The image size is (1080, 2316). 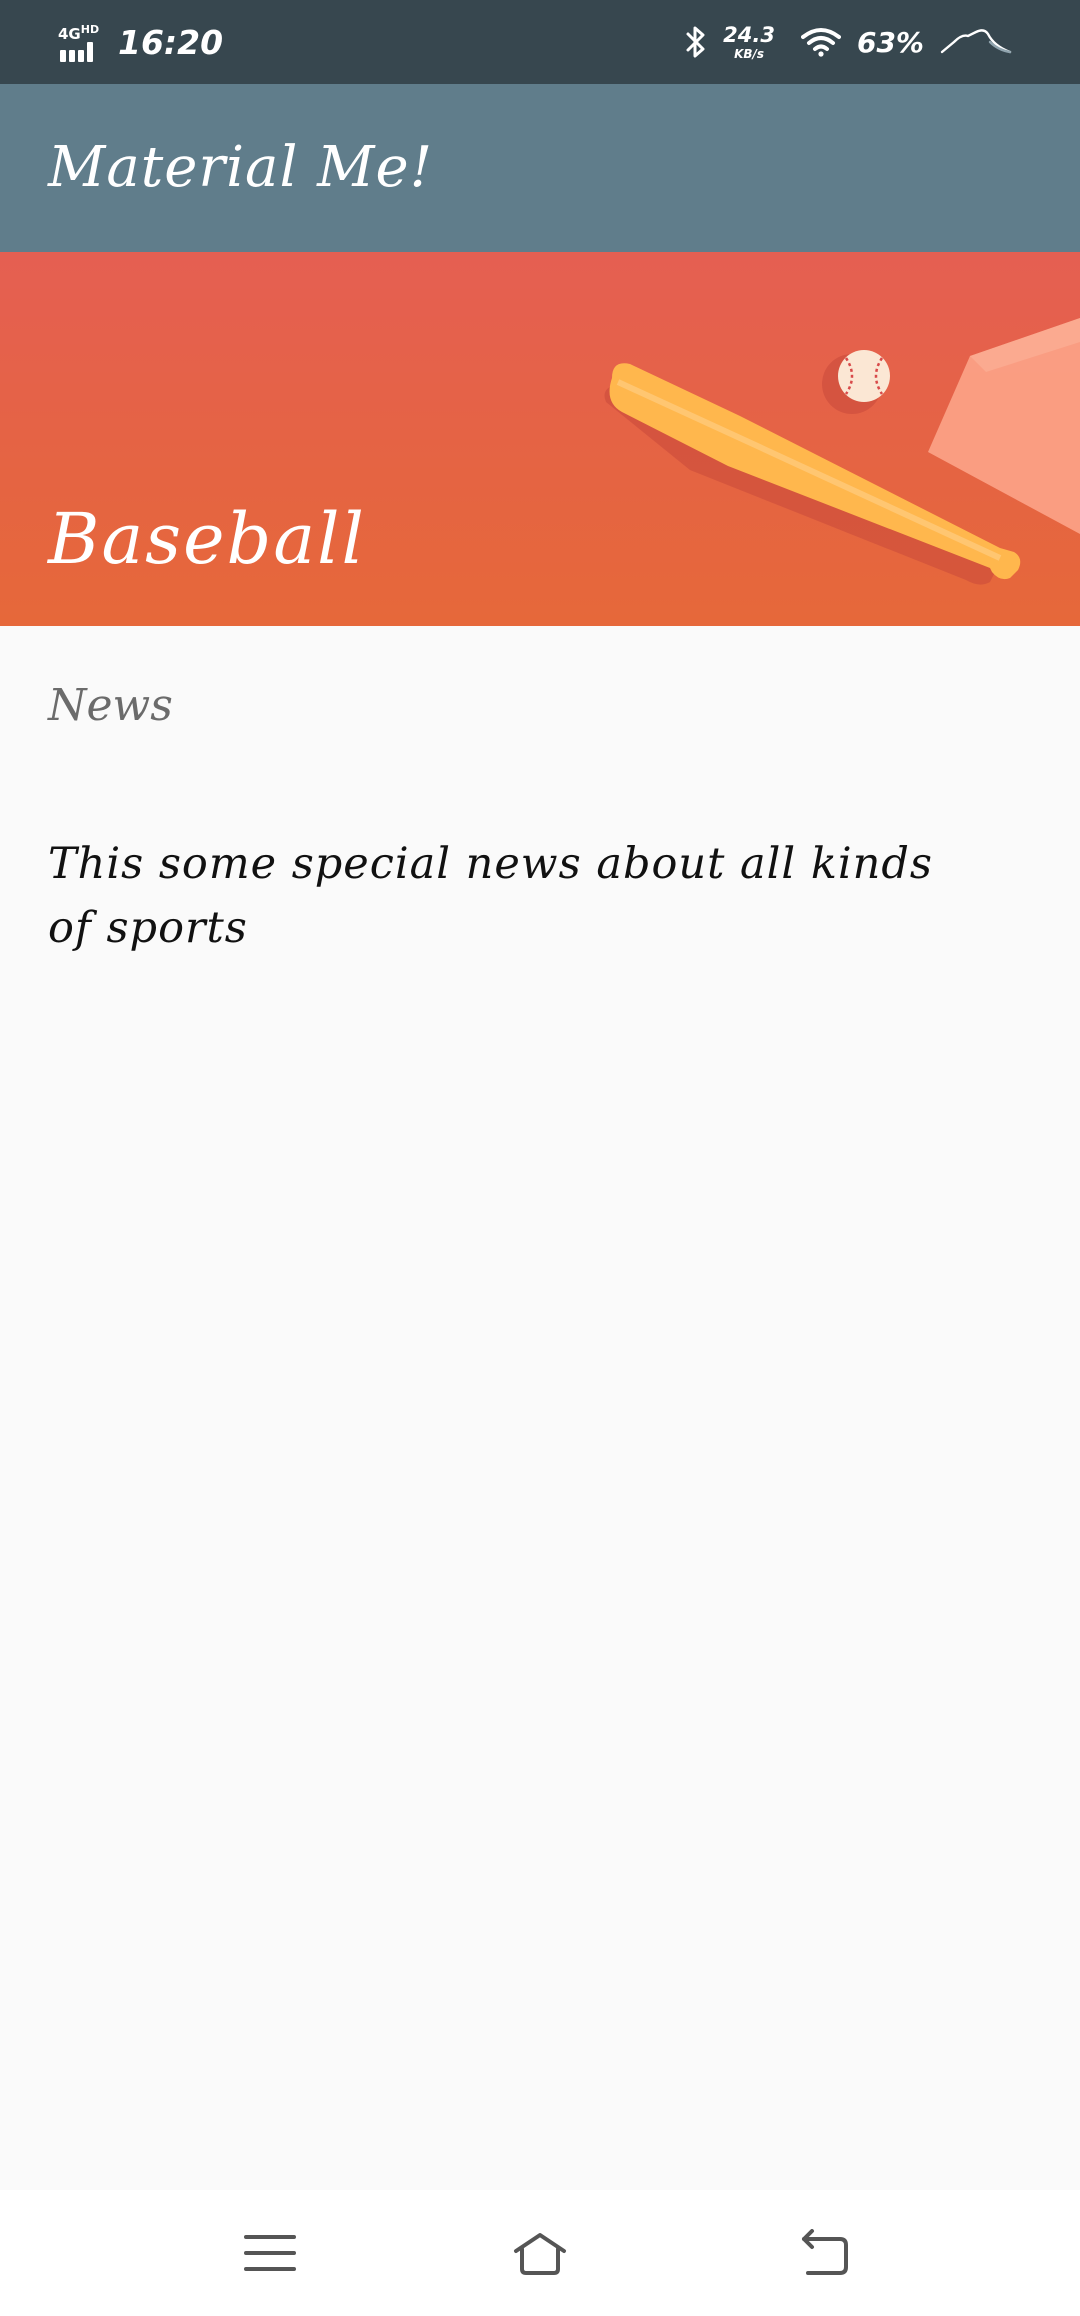 I want to click on battery-icon, so click(x=976, y=41).